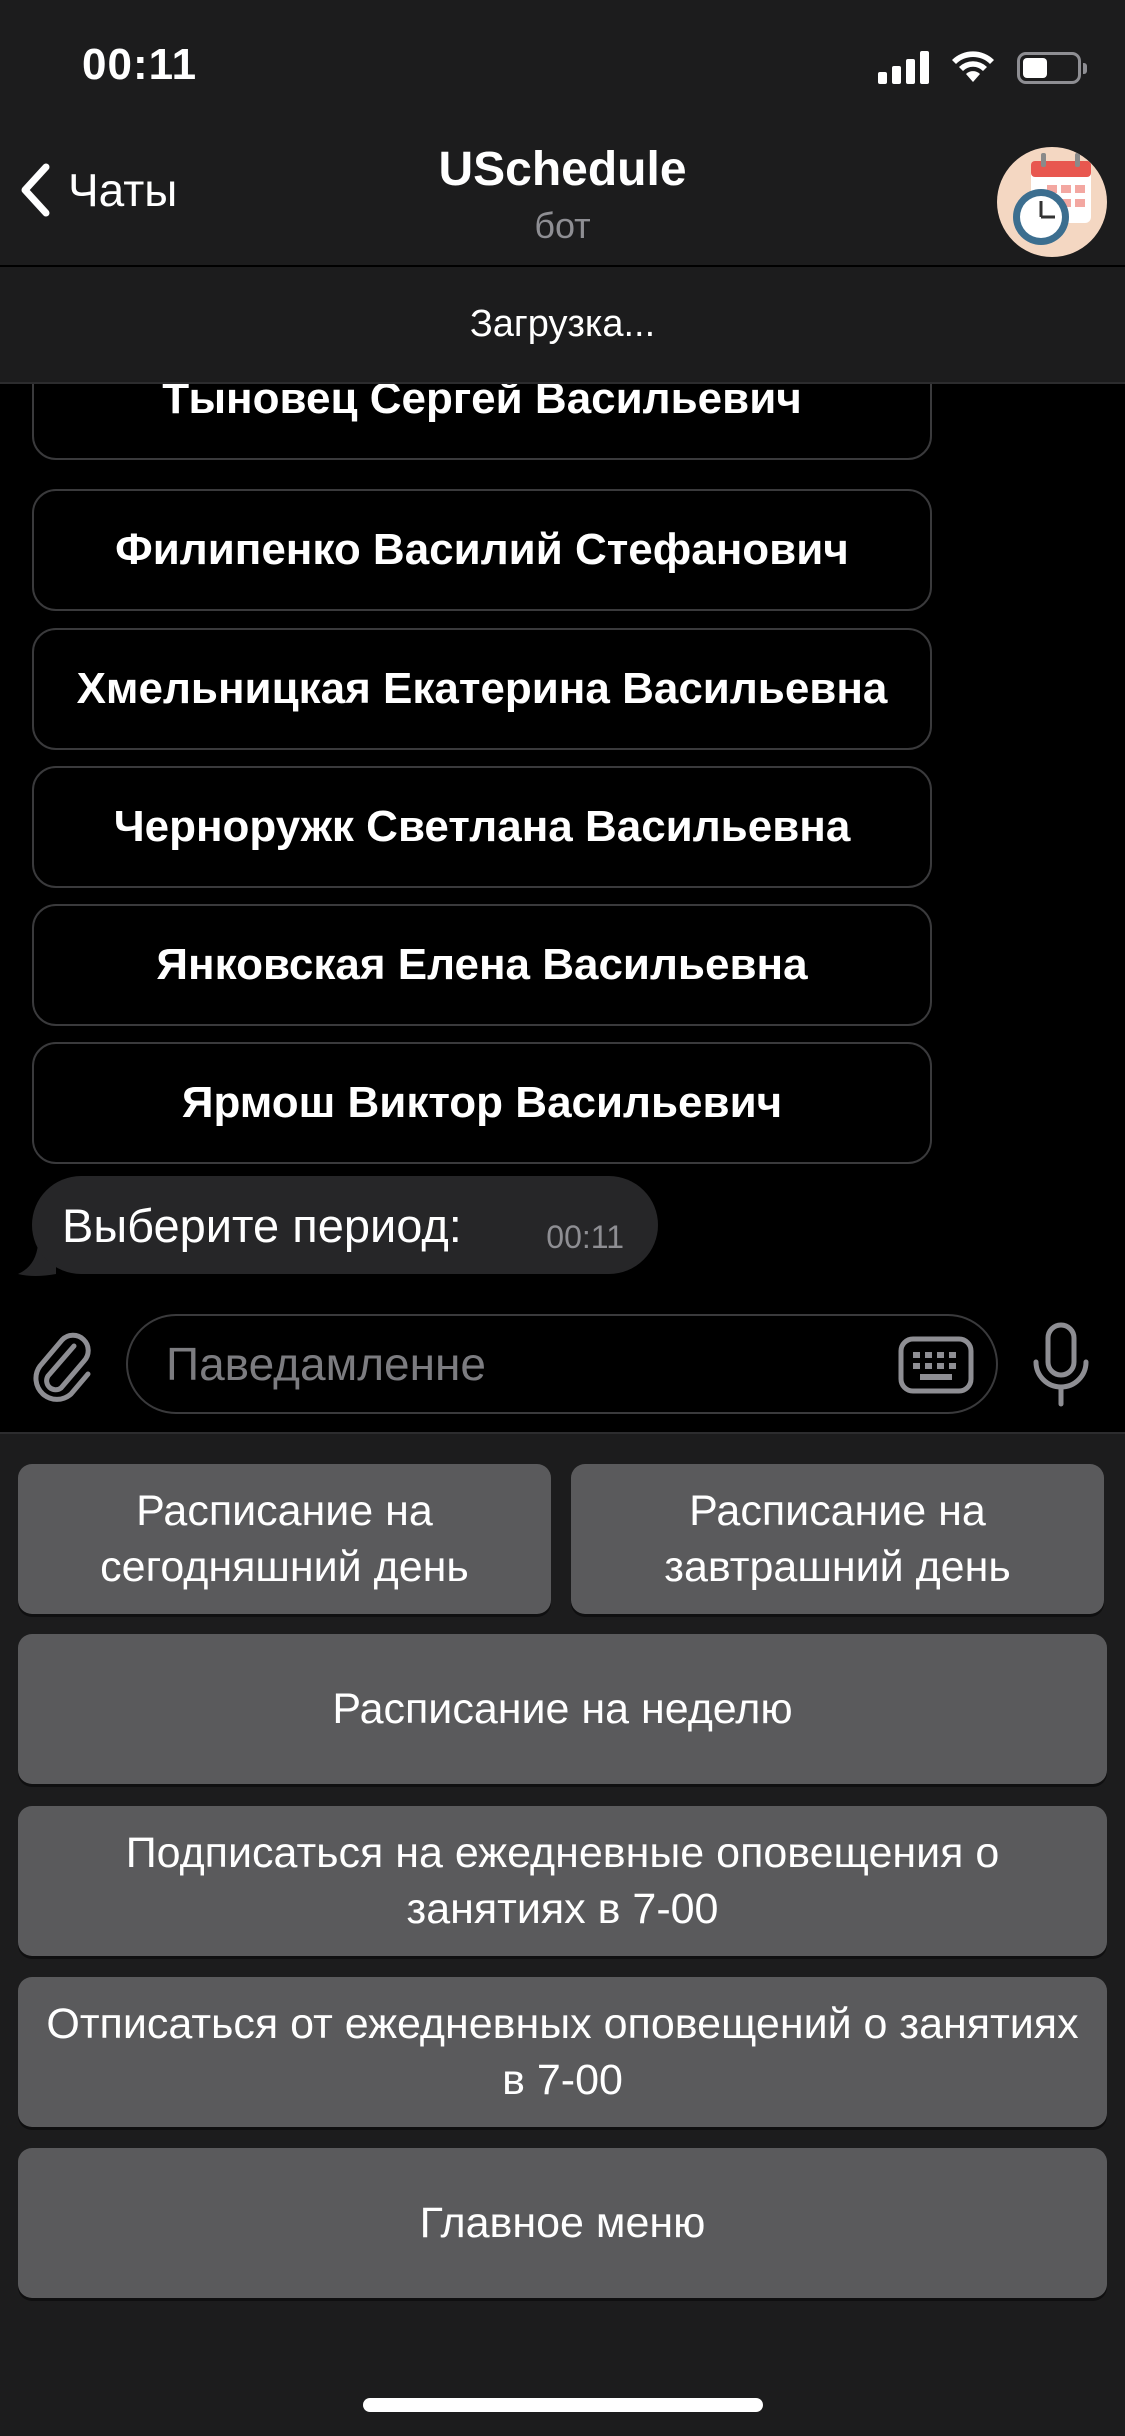 The height and width of the screenshot is (2436, 1125). I want to click on home-indicator, so click(563, 2405).